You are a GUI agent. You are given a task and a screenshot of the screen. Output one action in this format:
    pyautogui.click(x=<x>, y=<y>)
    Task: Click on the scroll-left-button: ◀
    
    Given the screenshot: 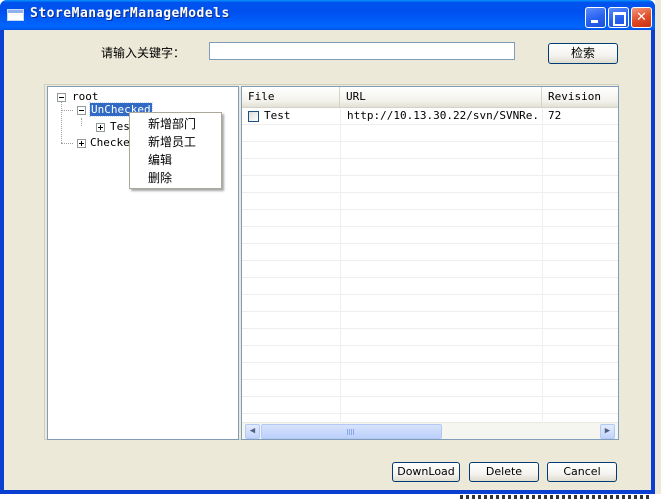 What is the action you would take?
    pyautogui.click(x=252, y=431)
    